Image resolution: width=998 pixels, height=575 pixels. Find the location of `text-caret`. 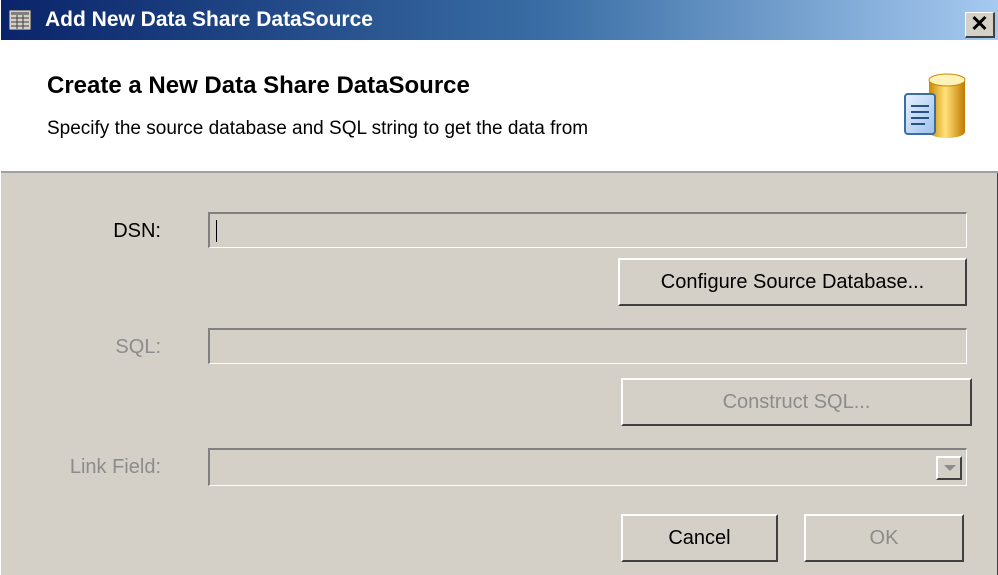

text-caret is located at coordinates (216, 231).